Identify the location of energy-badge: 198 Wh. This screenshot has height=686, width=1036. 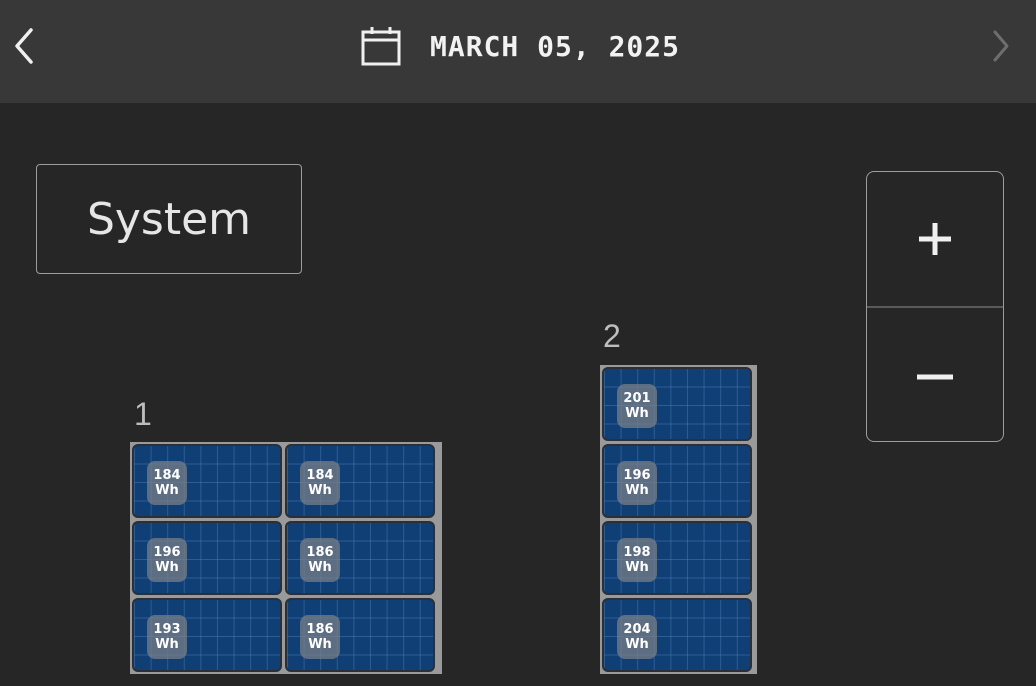
(637, 560).